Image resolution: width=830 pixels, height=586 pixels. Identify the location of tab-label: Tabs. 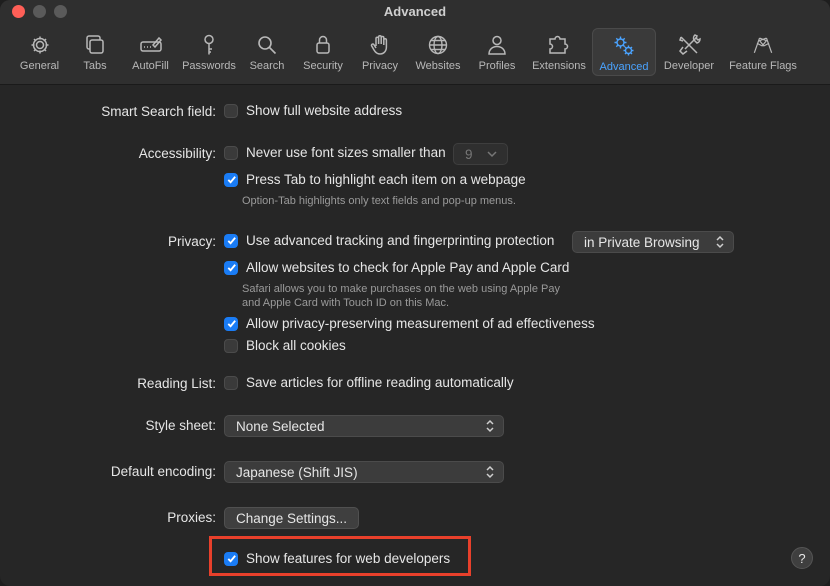
(95, 66).